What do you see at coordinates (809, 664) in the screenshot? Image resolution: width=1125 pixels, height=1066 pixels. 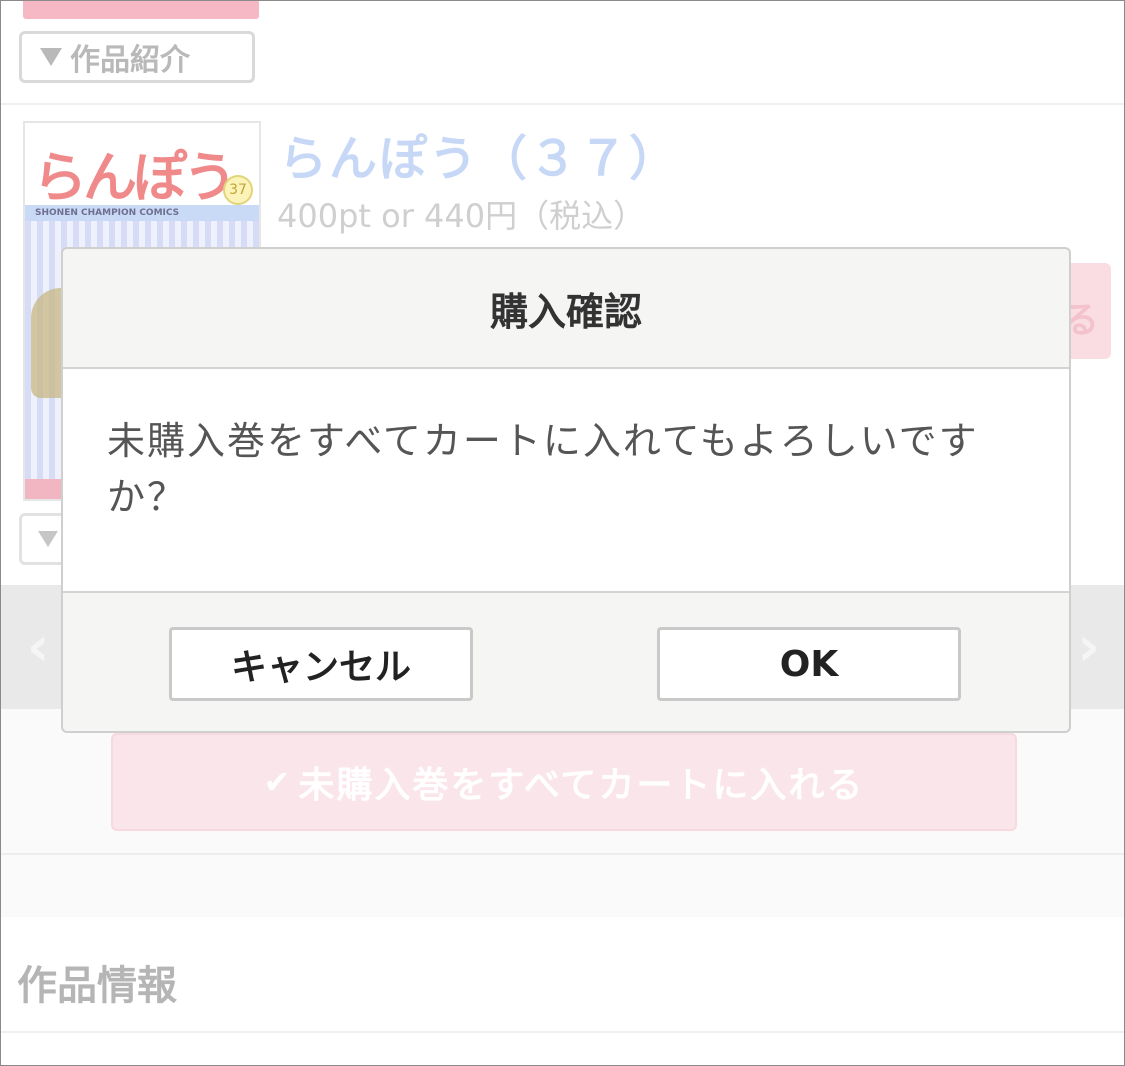 I see `ok-button: OK` at bounding box center [809, 664].